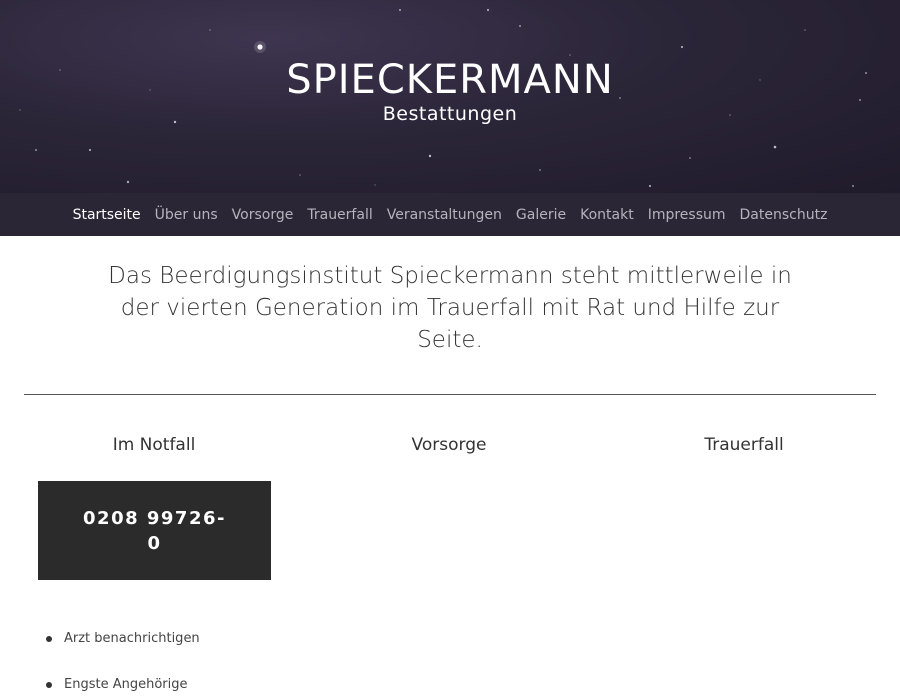 The width and height of the screenshot is (900, 700). I want to click on nav-item-kontakt: Kontakt, so click(607, 215).